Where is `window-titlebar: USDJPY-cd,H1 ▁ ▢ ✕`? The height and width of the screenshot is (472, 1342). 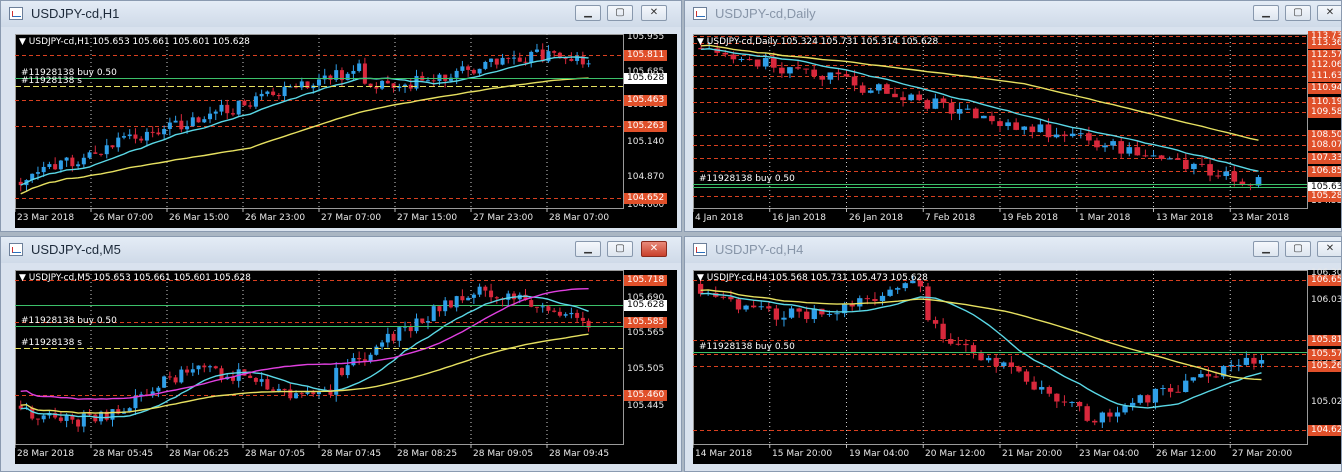 window-titlebar: USDJPY-cd,H1 ▁ ▢ ✕ is located at coordinates (341, 14).